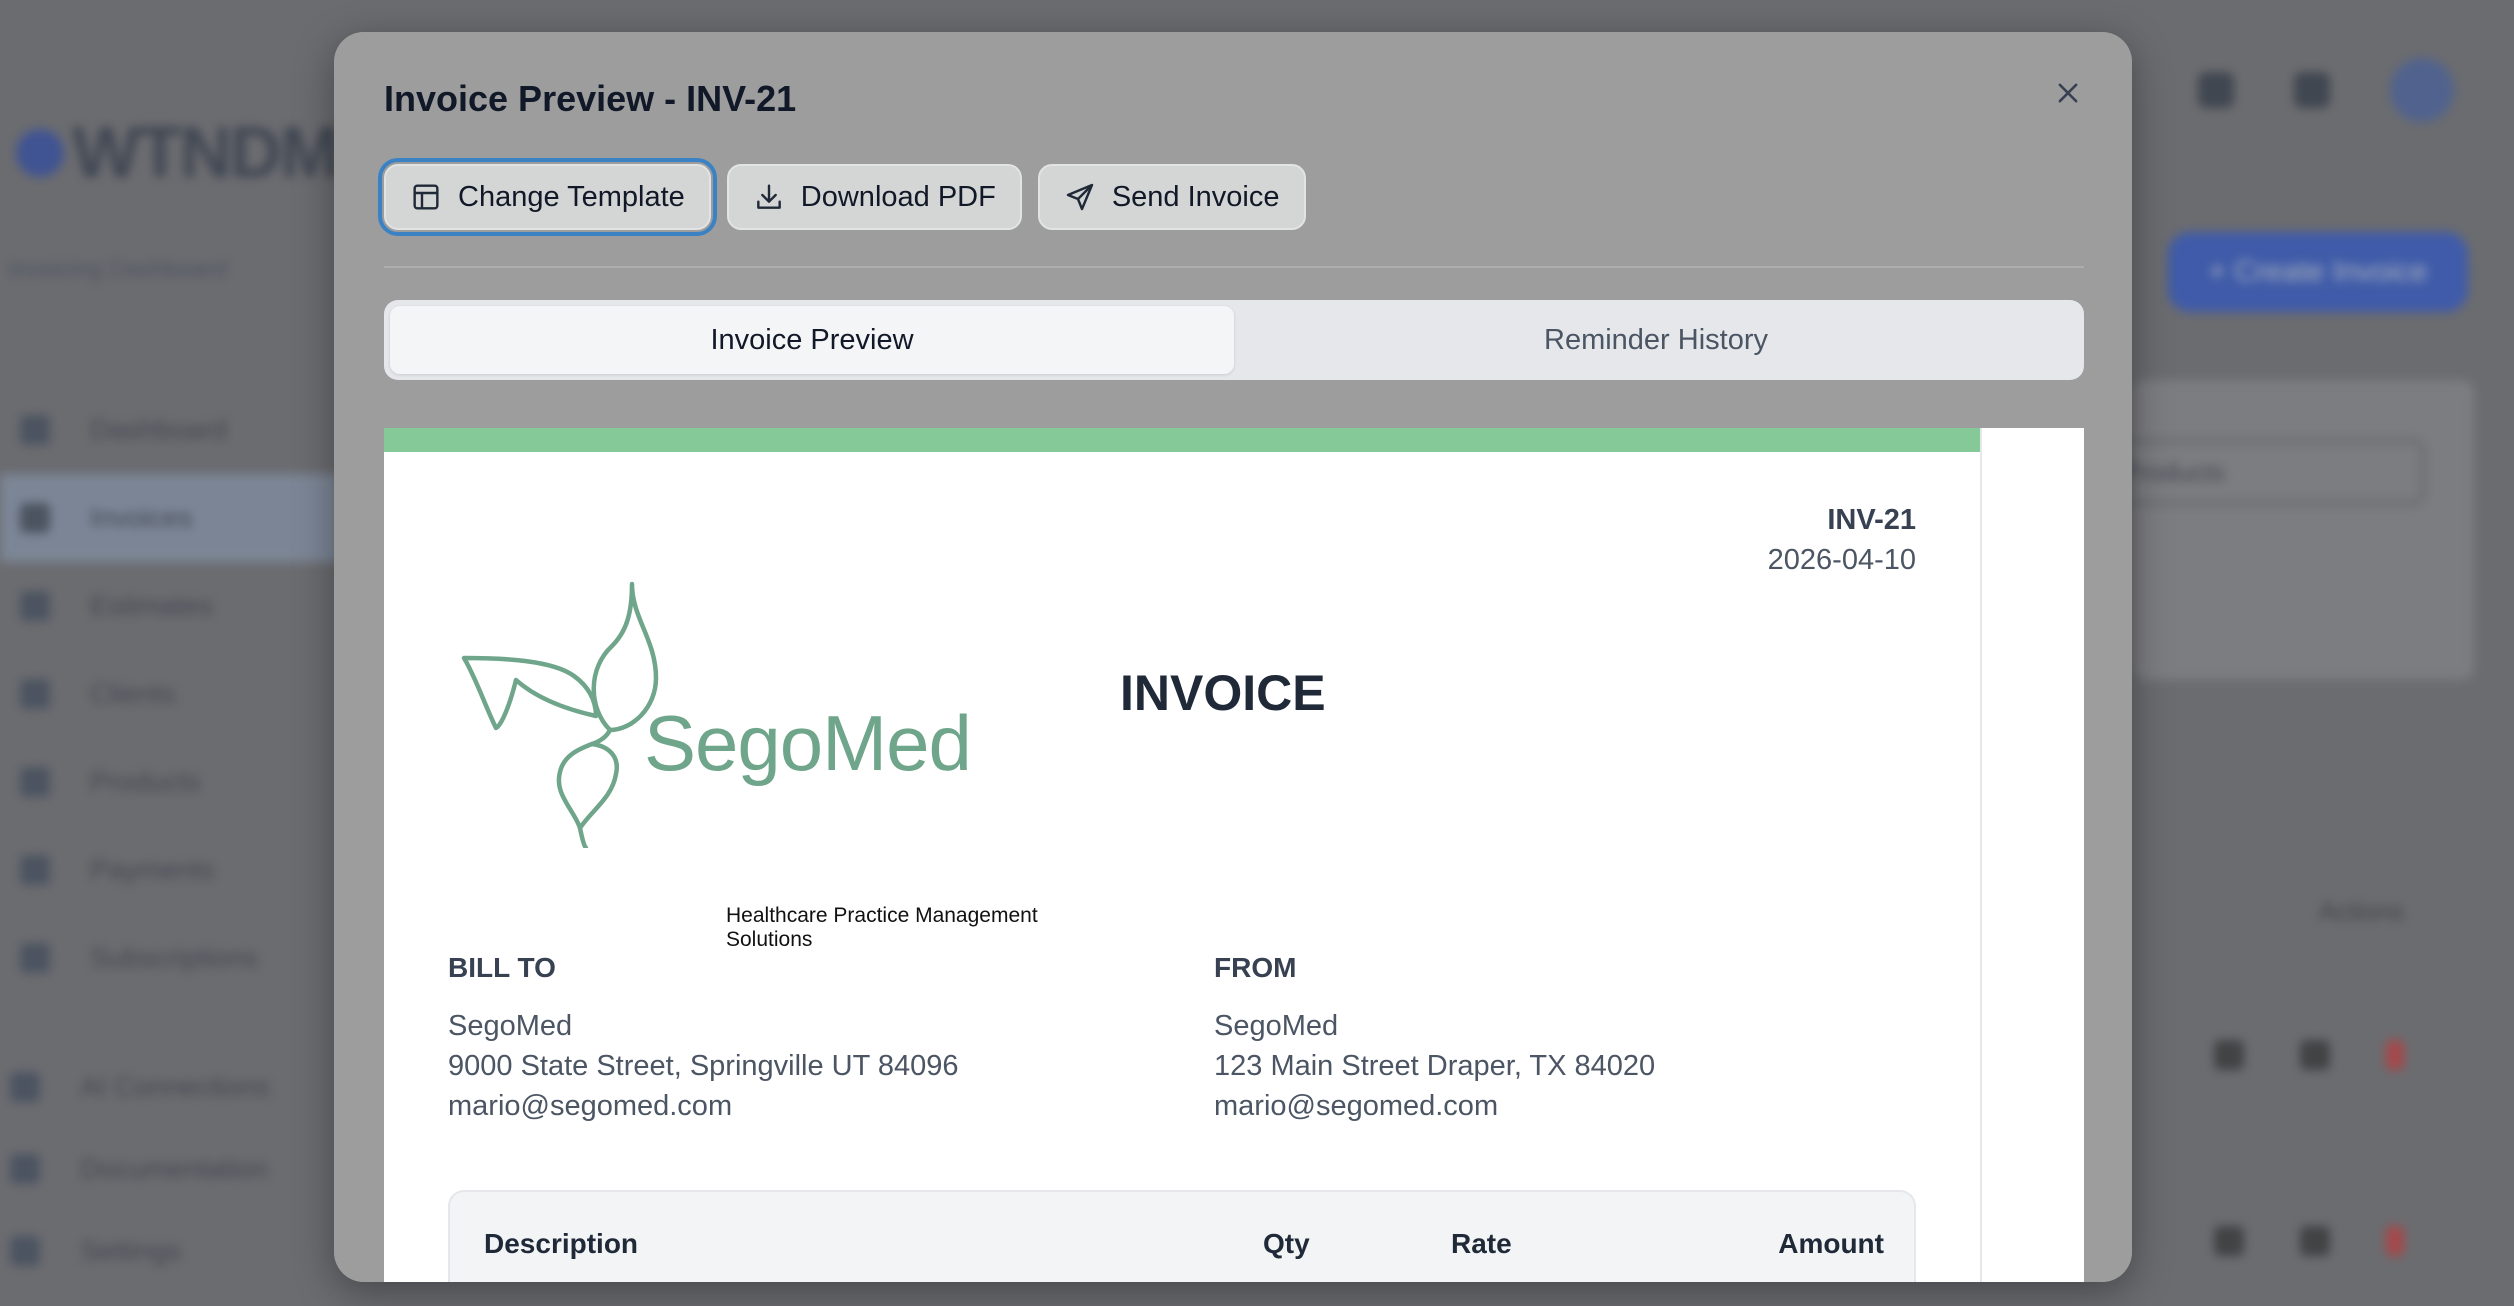  What do you see at coordinates (180, 606) in the screenshot?
I see `sidebar-item-estimates: Estimates` at bounding box center [180, 606].